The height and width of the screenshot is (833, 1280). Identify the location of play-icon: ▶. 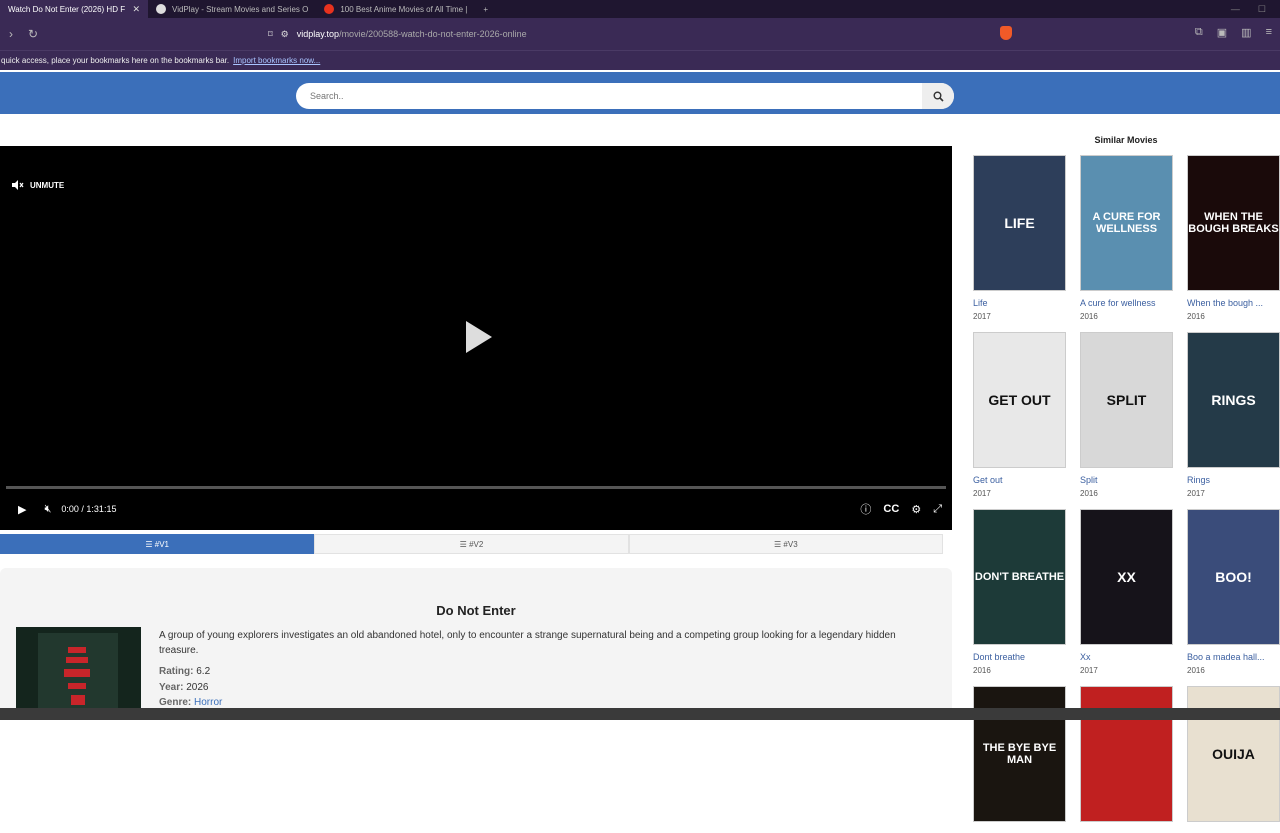
(22, 509).